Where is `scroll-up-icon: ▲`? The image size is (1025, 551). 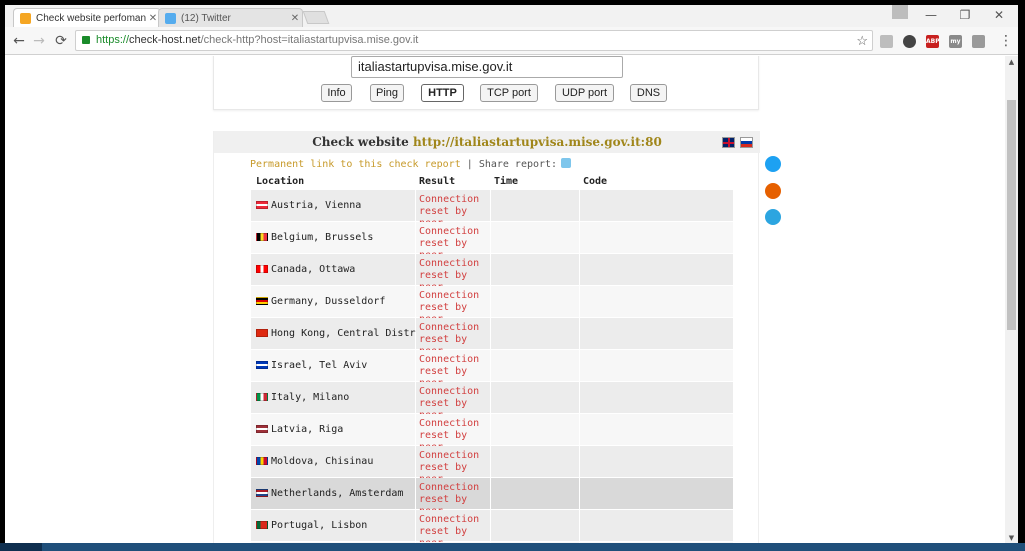
scroll-up-icon: ▲ is located at coordinates (1011, 62).